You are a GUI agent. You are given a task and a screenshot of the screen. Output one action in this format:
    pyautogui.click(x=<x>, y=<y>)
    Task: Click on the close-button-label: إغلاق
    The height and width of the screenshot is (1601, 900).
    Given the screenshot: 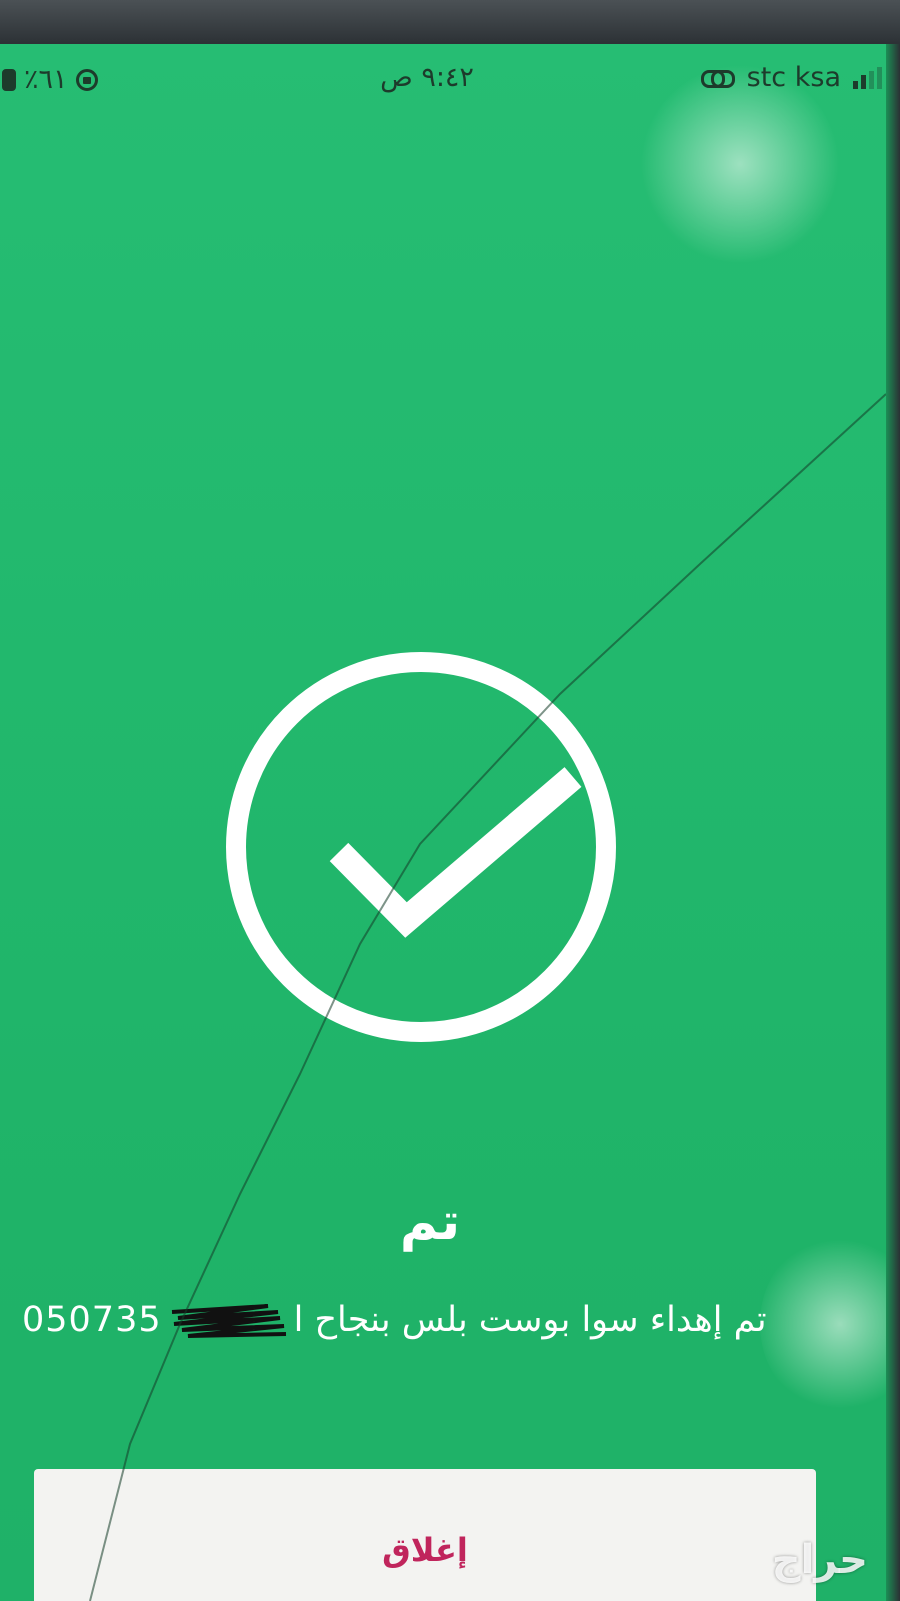 What is the action you would take?
    pyautogui.click(x=425, y=1550)
    